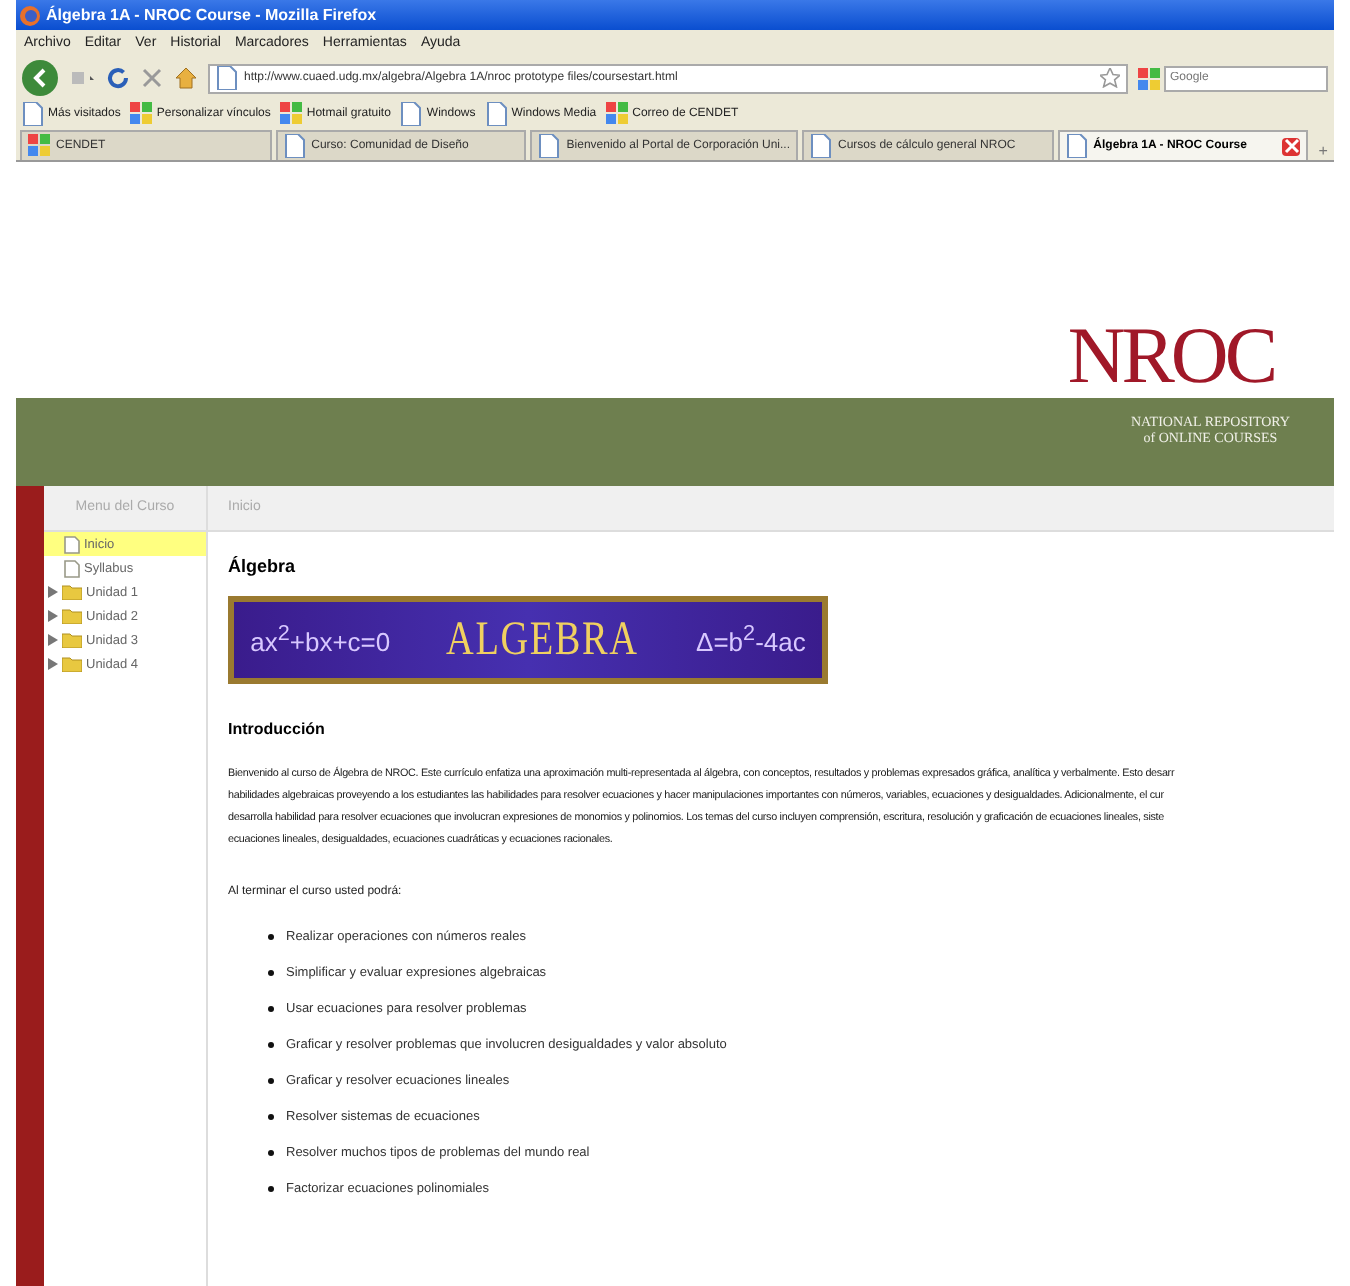 Image resolution: width=1350 pixels, height=1286 pixels. I want to click on banner-formula: ax$^{2}$+bx+c=0, so click(320, 640).